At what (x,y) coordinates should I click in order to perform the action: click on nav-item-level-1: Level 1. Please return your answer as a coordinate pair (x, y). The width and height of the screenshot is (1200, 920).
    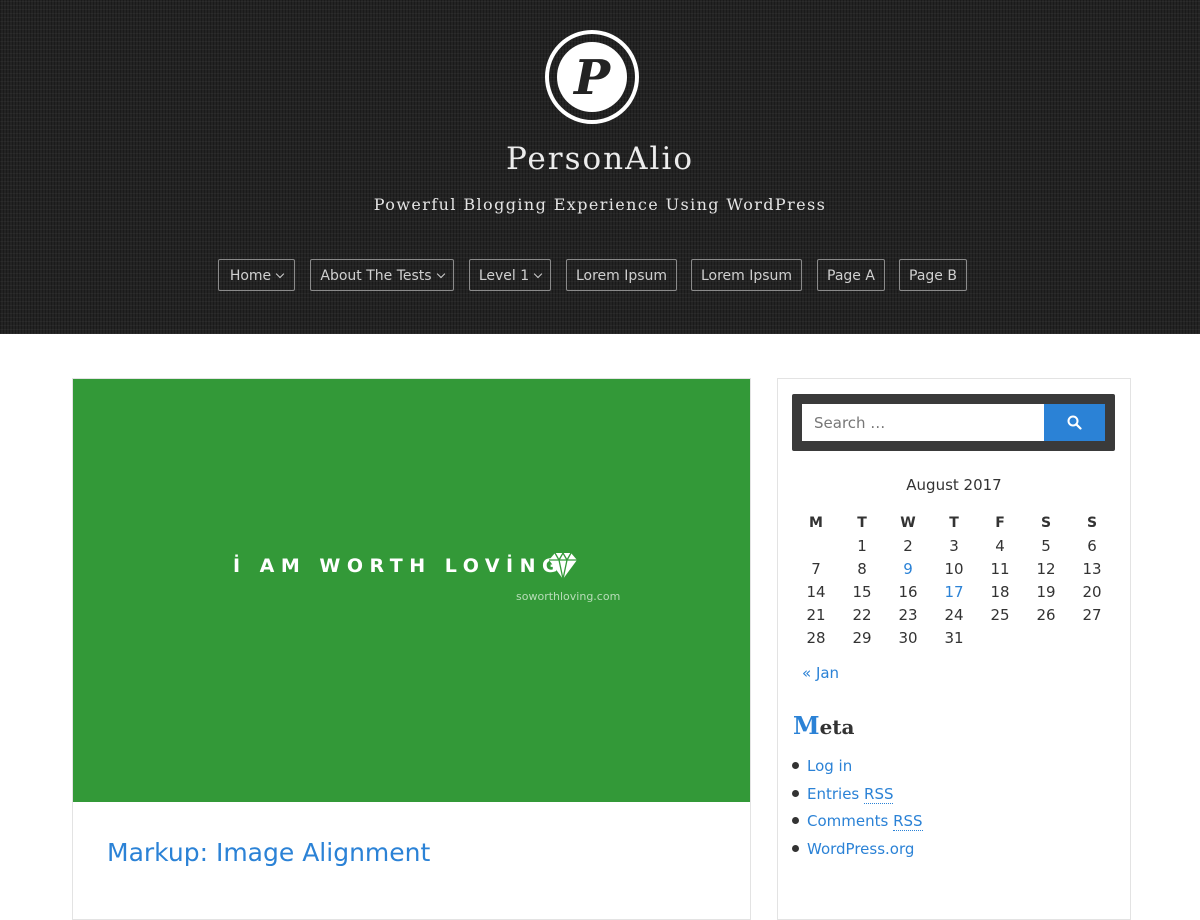
    Looking at the image, I should click on (510, 275).